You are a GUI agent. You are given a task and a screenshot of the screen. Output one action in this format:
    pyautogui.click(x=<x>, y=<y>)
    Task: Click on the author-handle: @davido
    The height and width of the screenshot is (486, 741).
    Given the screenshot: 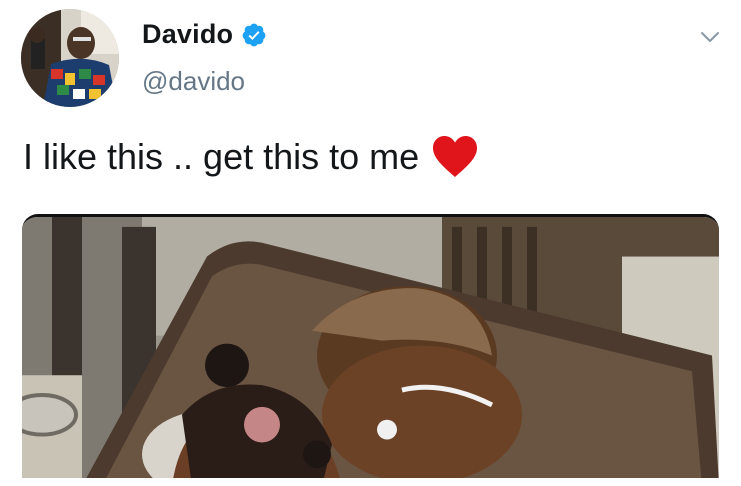 What is the action you would take?
    pyautogui.click(x=193, y=81)
    